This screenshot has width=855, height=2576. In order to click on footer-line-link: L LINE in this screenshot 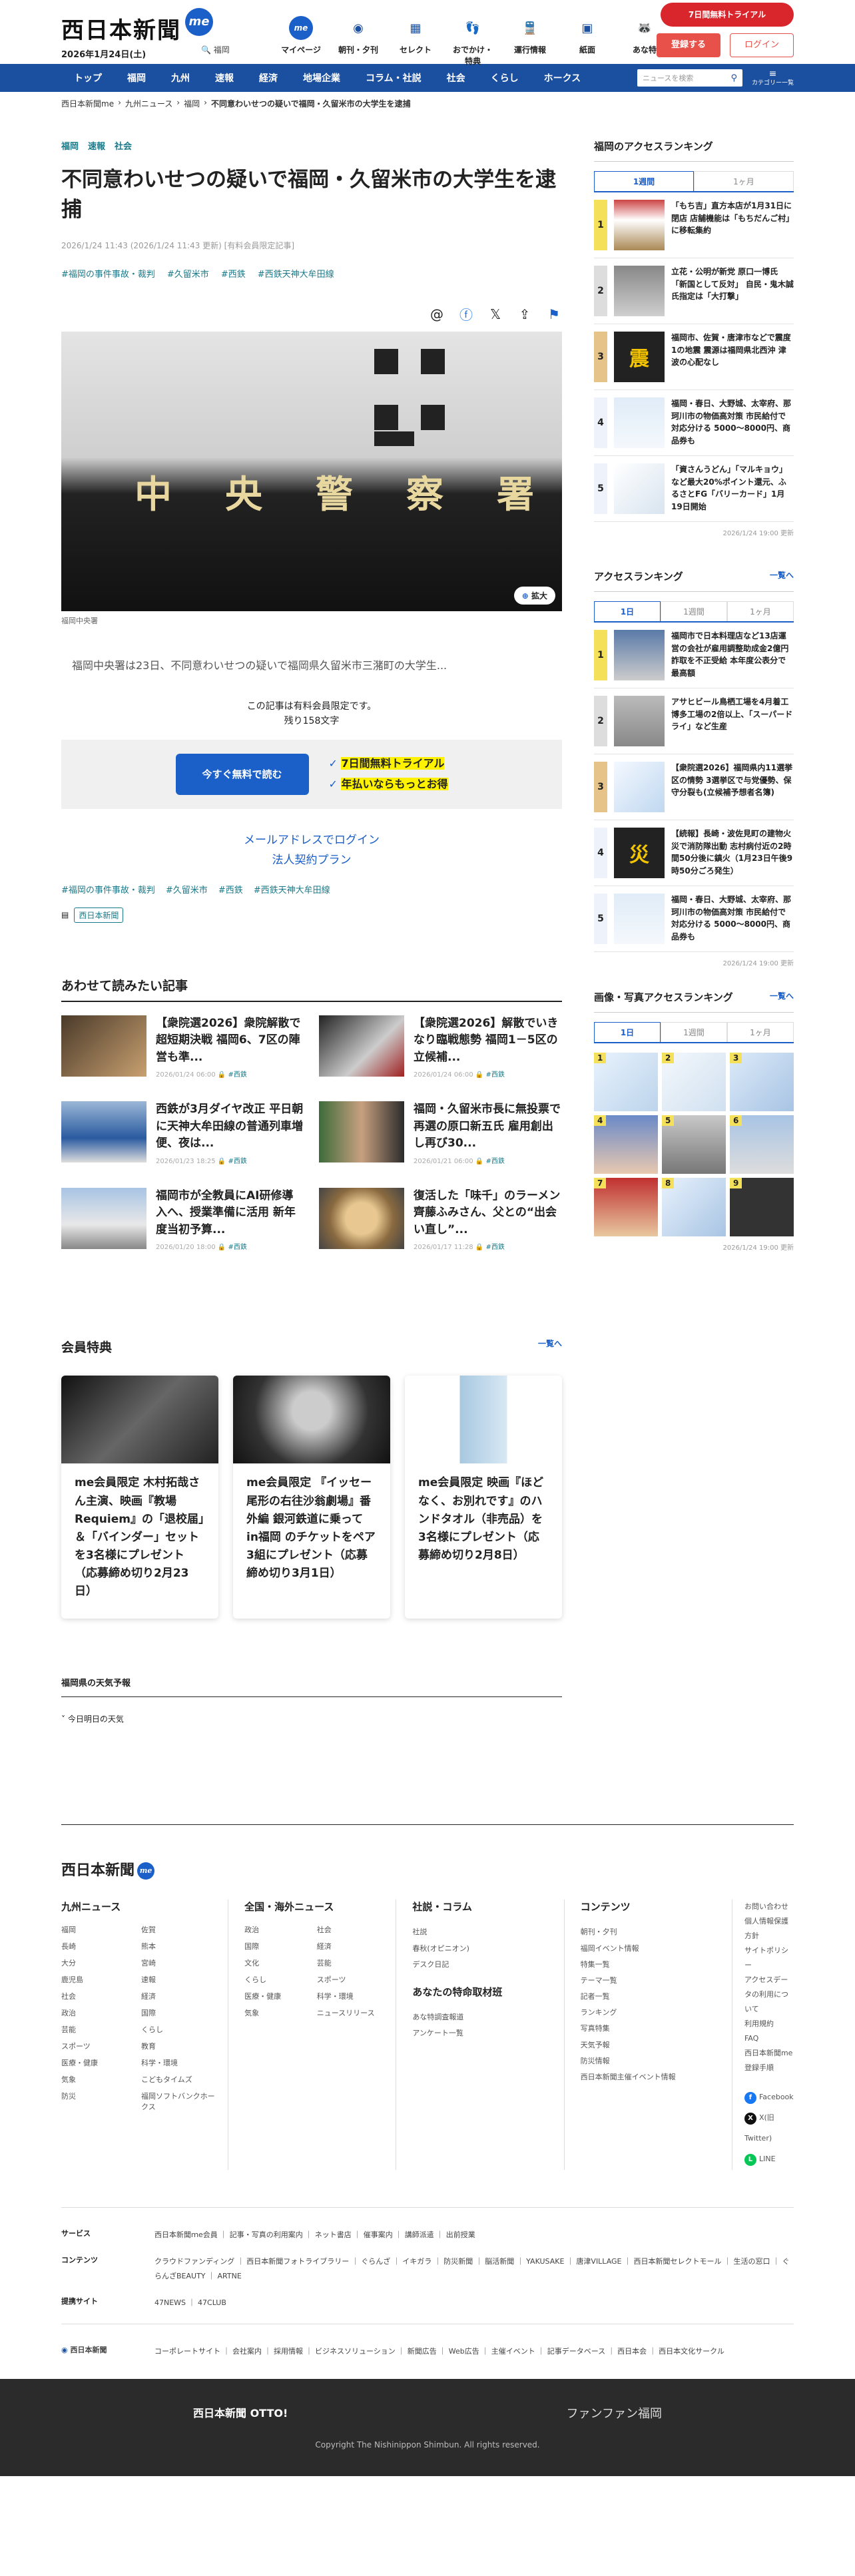, I will do `click(769, 2159)`.